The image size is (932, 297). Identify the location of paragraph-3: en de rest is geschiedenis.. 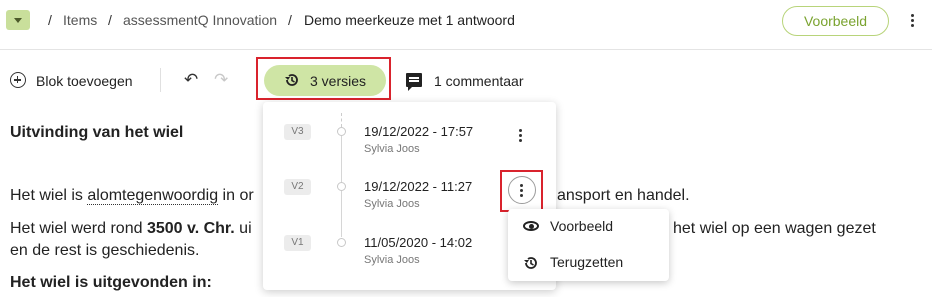
(105, 250).